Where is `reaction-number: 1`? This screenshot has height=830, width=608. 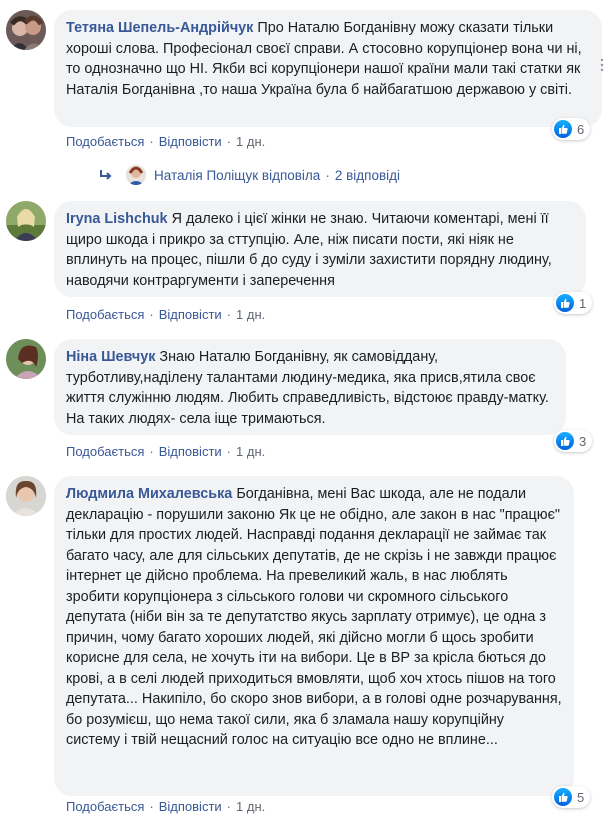
reaction-number: 1 is located at coordinates (583, 303).